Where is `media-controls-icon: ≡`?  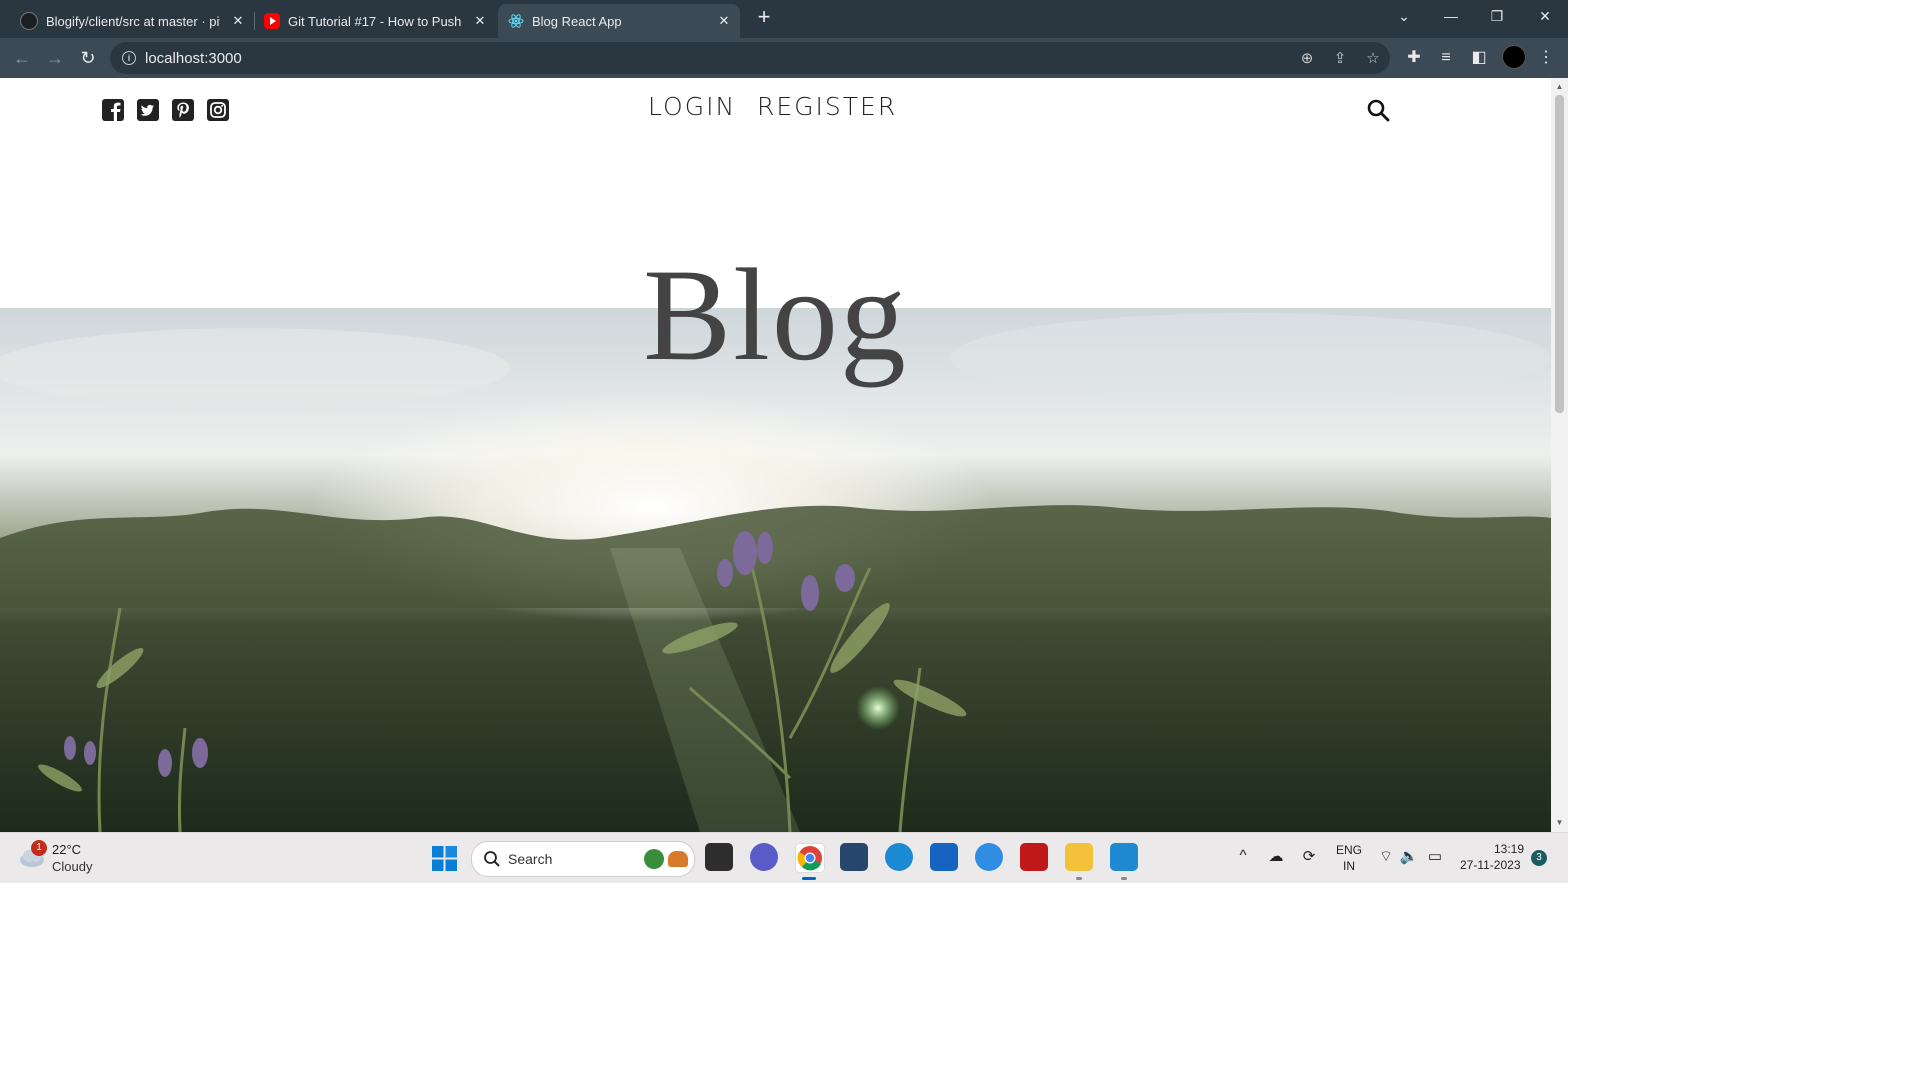 media-controls-icon: ≡ is located at coordinates (1446, 58).